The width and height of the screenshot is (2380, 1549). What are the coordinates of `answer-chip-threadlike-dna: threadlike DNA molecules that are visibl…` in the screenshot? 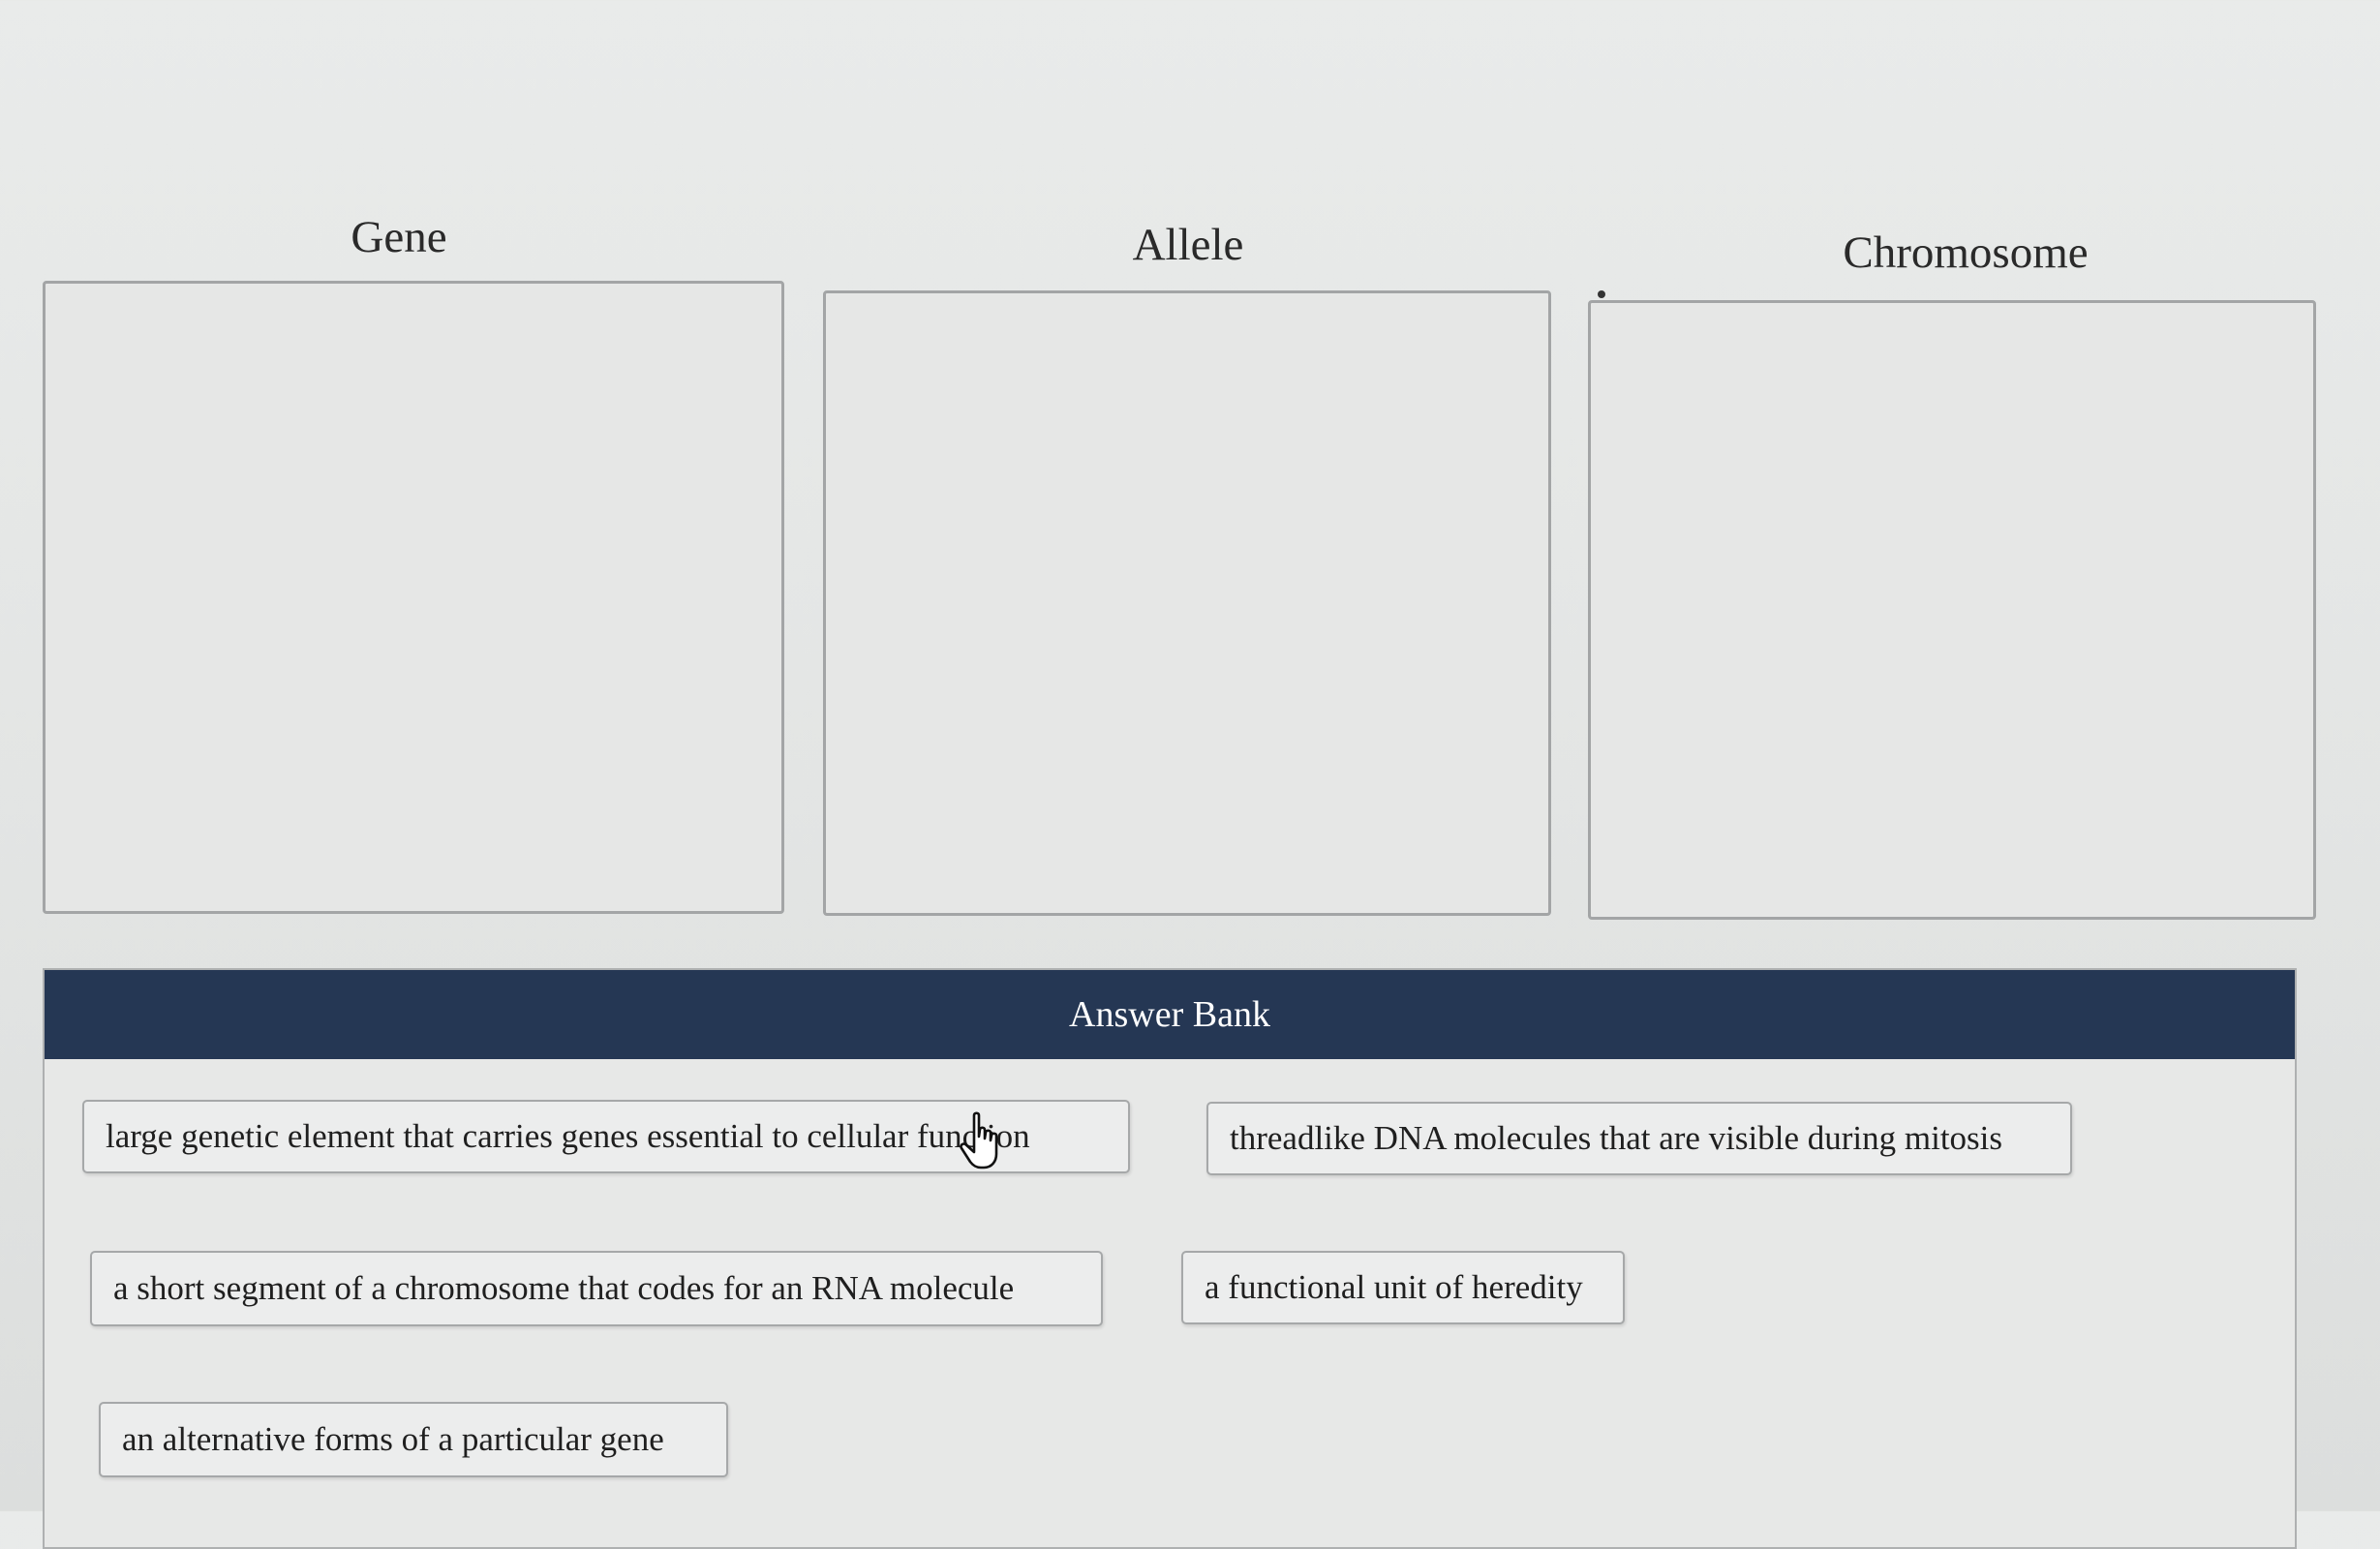 It's located at (1639, 1138).